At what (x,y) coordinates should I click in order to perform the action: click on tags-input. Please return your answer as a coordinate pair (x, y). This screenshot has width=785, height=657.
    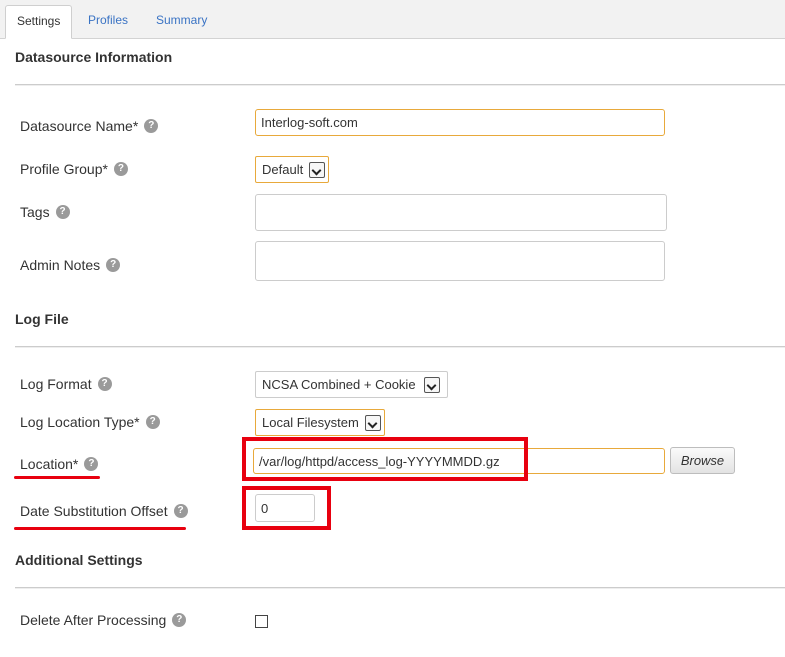
    Looking at the image, I should click on (461, 212).